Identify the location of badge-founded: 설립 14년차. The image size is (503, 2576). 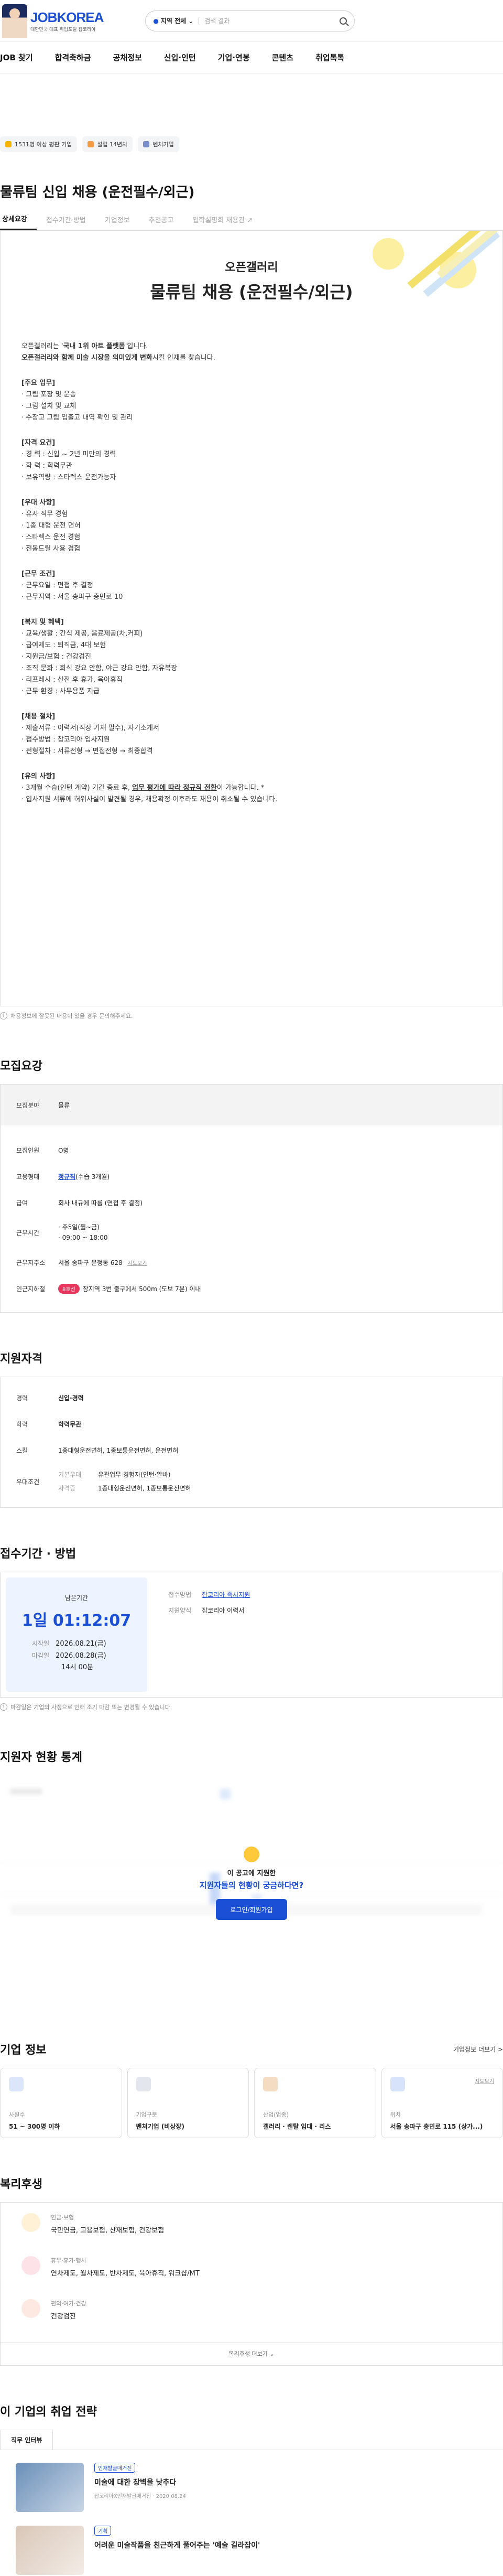
(107, 144).